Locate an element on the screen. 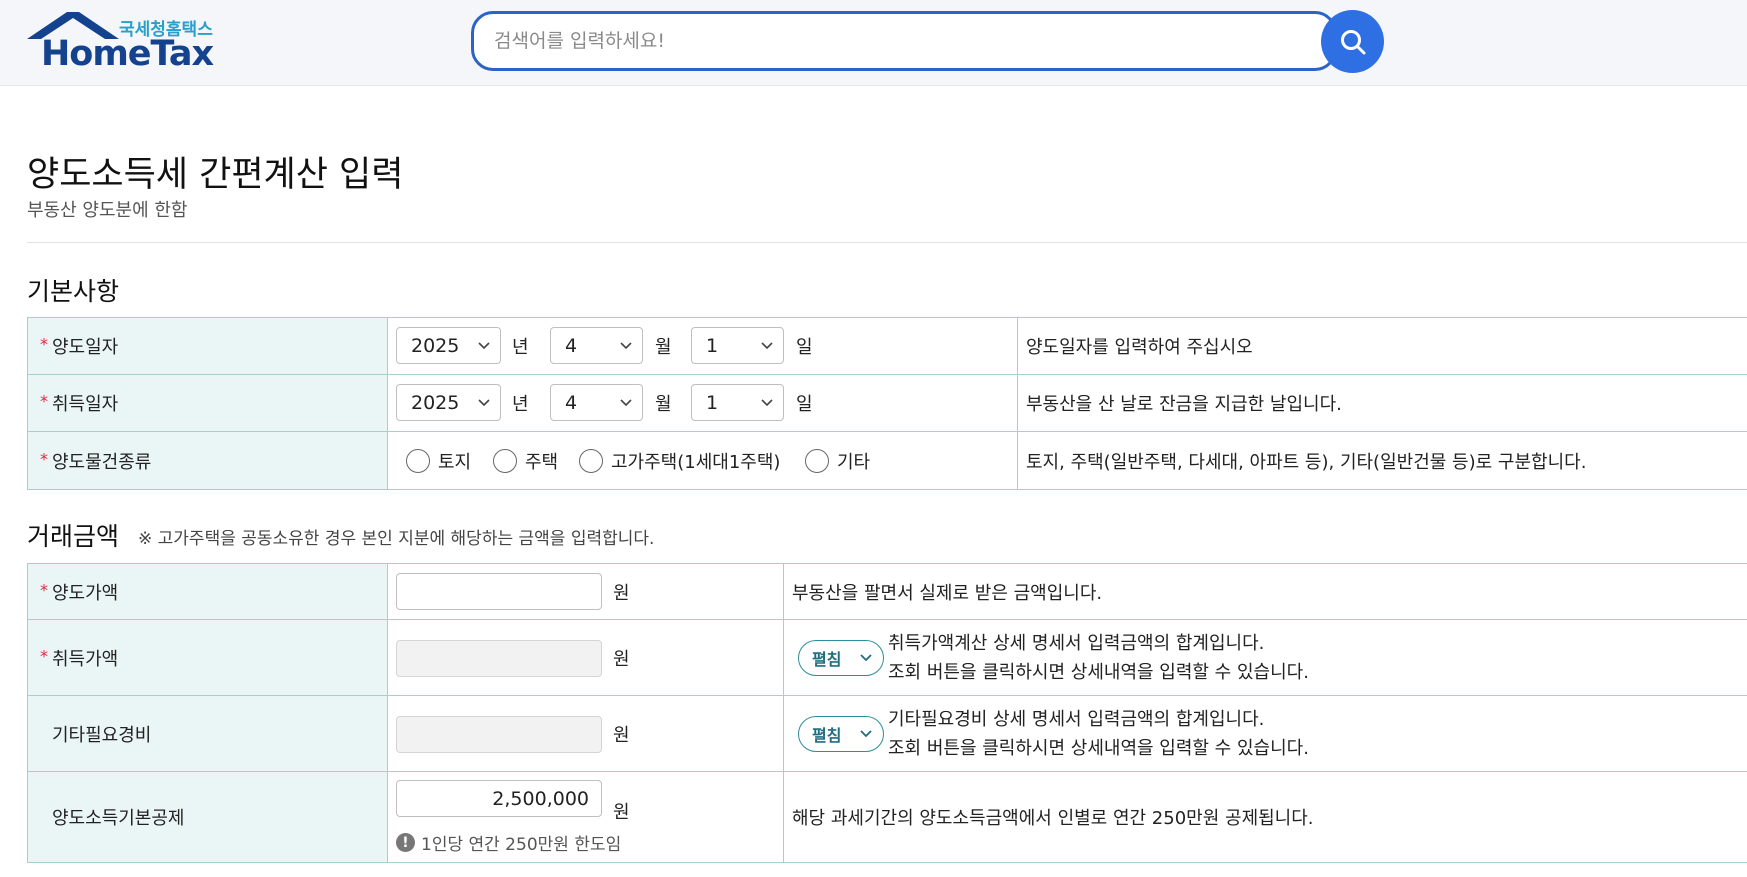 This screenshot has height=877, width=1747. search-input is located at coordinates (894, 41).